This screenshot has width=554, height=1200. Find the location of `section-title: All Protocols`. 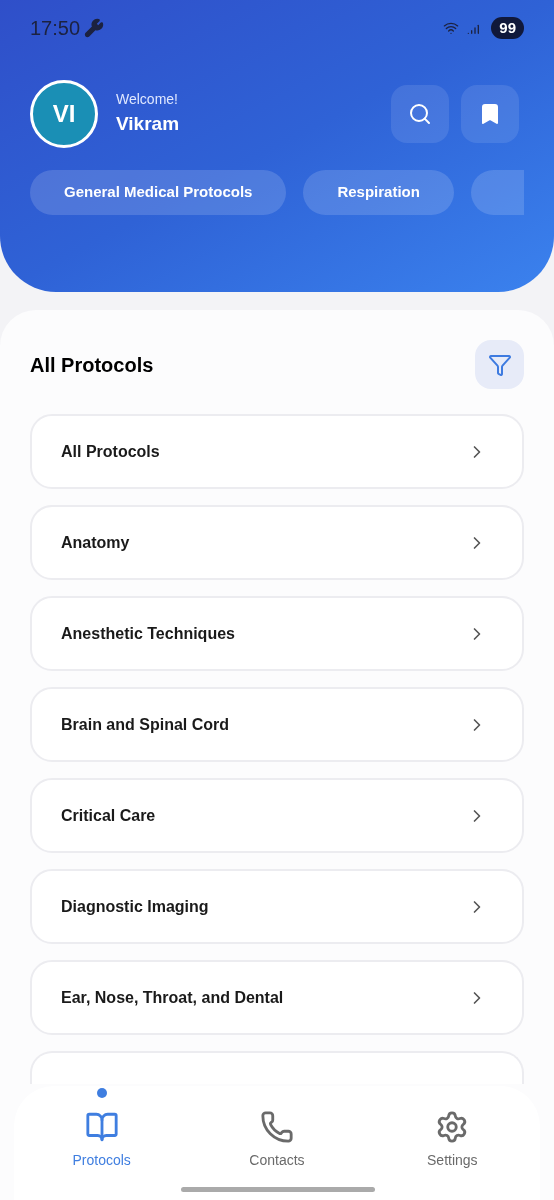

section-title: All Protocols is located at coordinates (92, 365).